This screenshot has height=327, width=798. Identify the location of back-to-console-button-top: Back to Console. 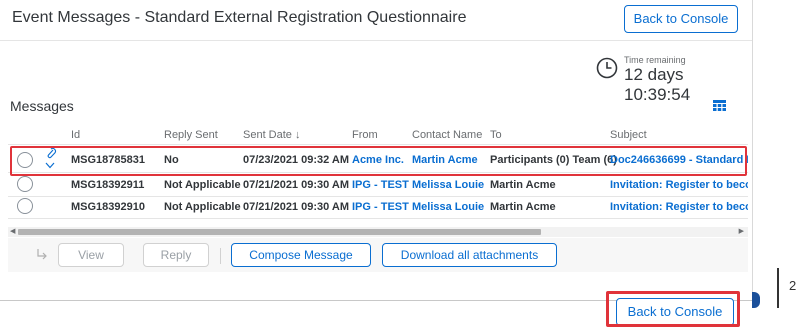
(681, 19).